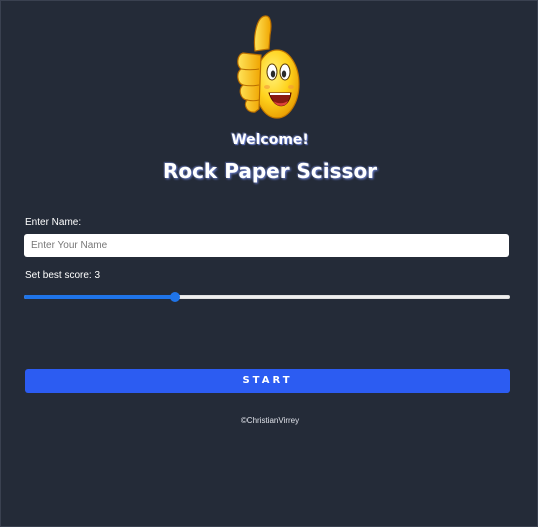  I want to click on footer-credit: ©ChristianVirrey, so click(270, 420).